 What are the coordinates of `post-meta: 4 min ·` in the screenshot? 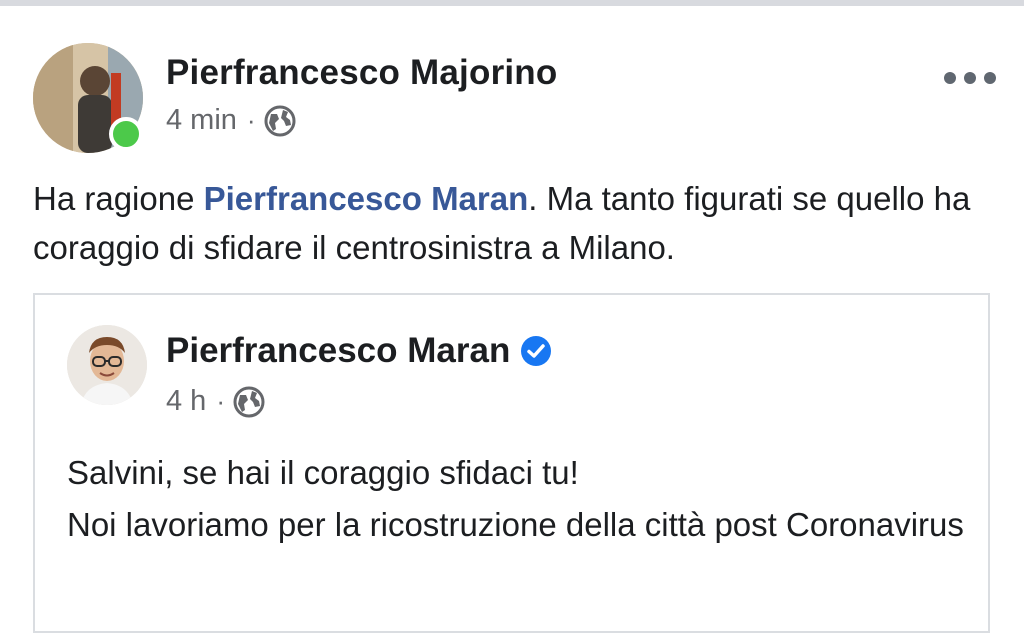 It's located at (231, 120).